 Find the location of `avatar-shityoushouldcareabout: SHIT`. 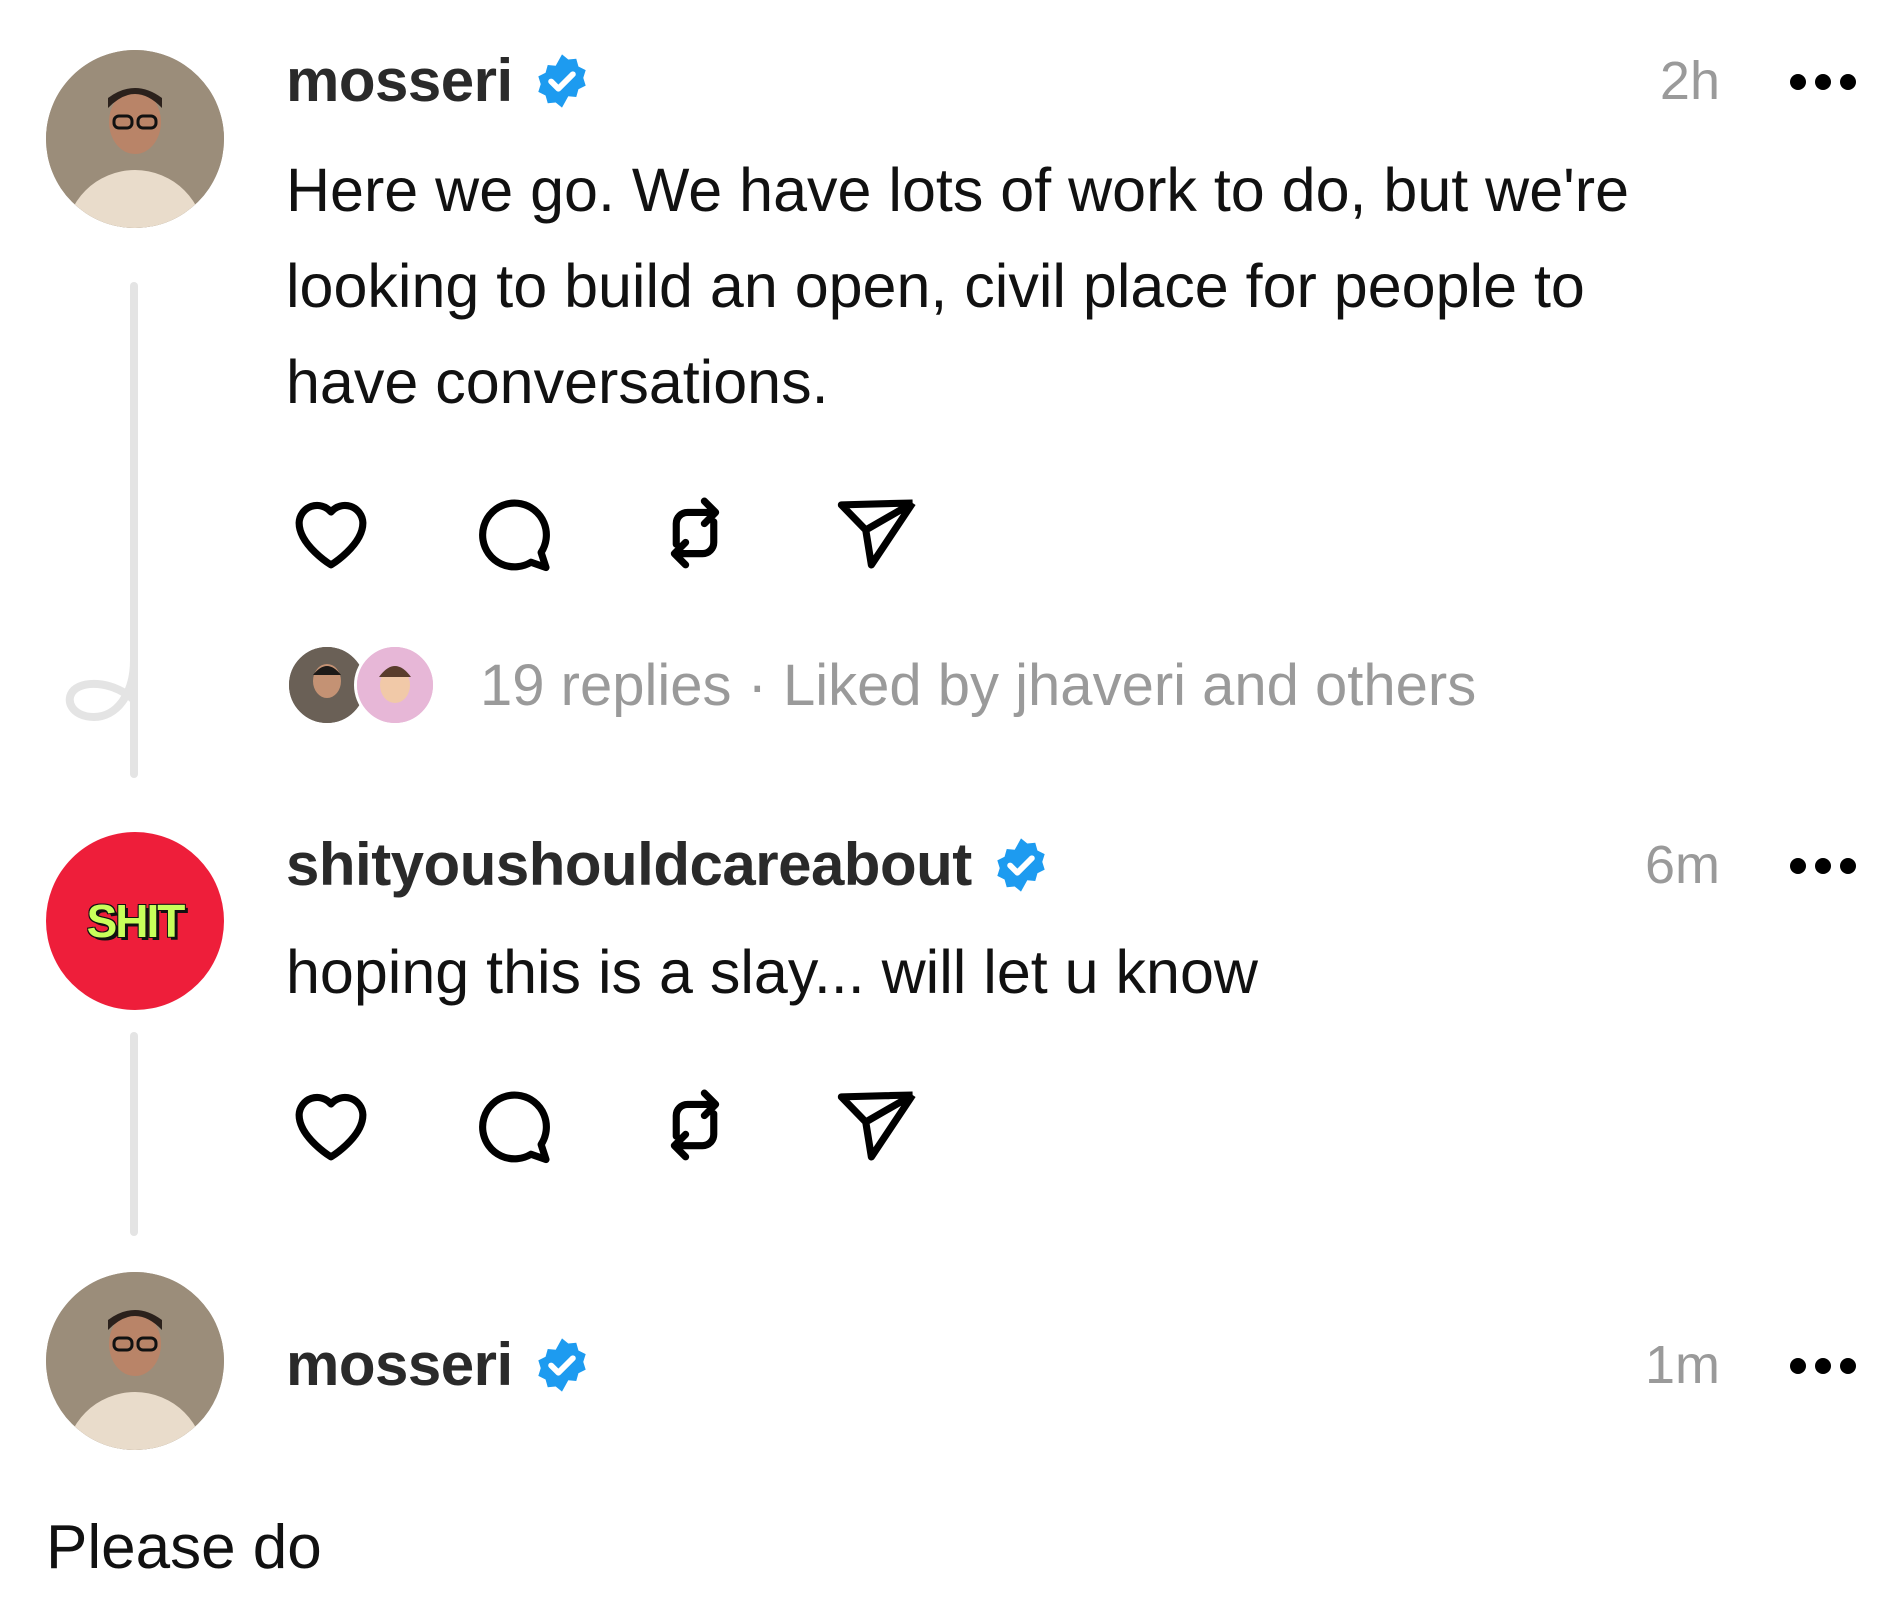

avatar-shityoushouldcareabout: SHIT is located at coordinates (135, 921).